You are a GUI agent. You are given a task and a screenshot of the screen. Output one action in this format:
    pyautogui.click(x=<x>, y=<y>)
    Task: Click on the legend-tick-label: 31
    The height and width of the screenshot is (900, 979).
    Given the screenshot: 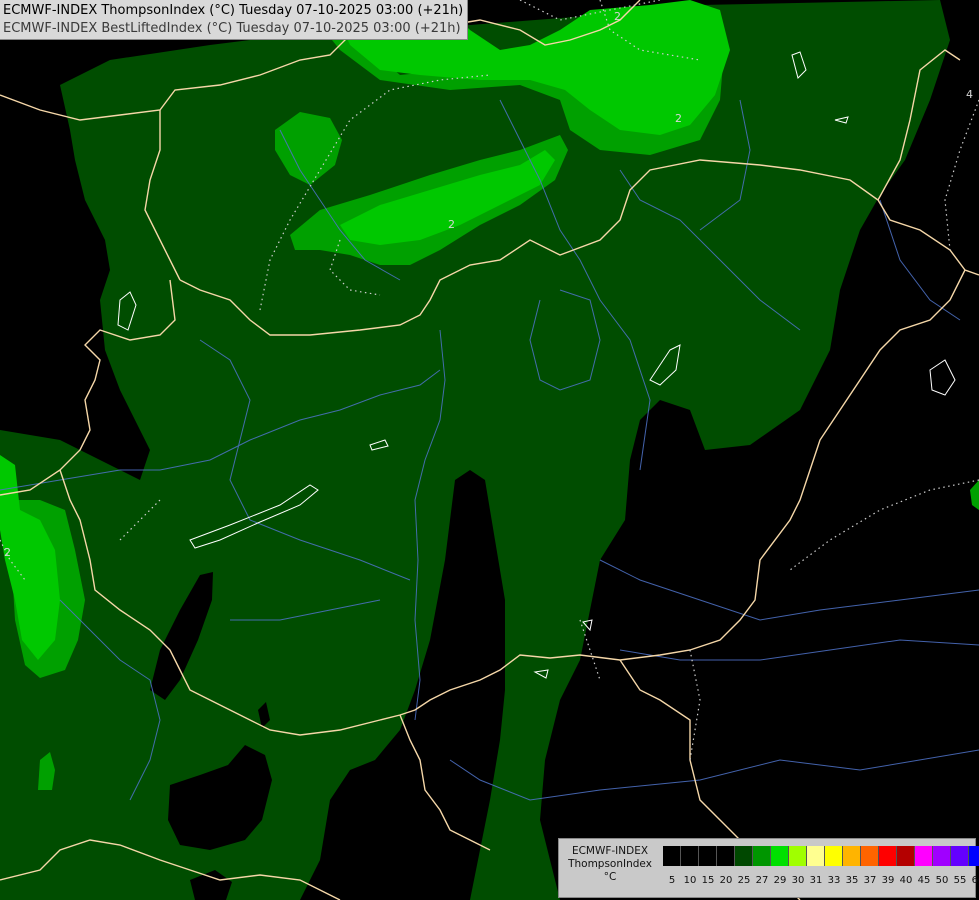 What is the action you would take?
    pyautogui.click(x=816, y=880)
    